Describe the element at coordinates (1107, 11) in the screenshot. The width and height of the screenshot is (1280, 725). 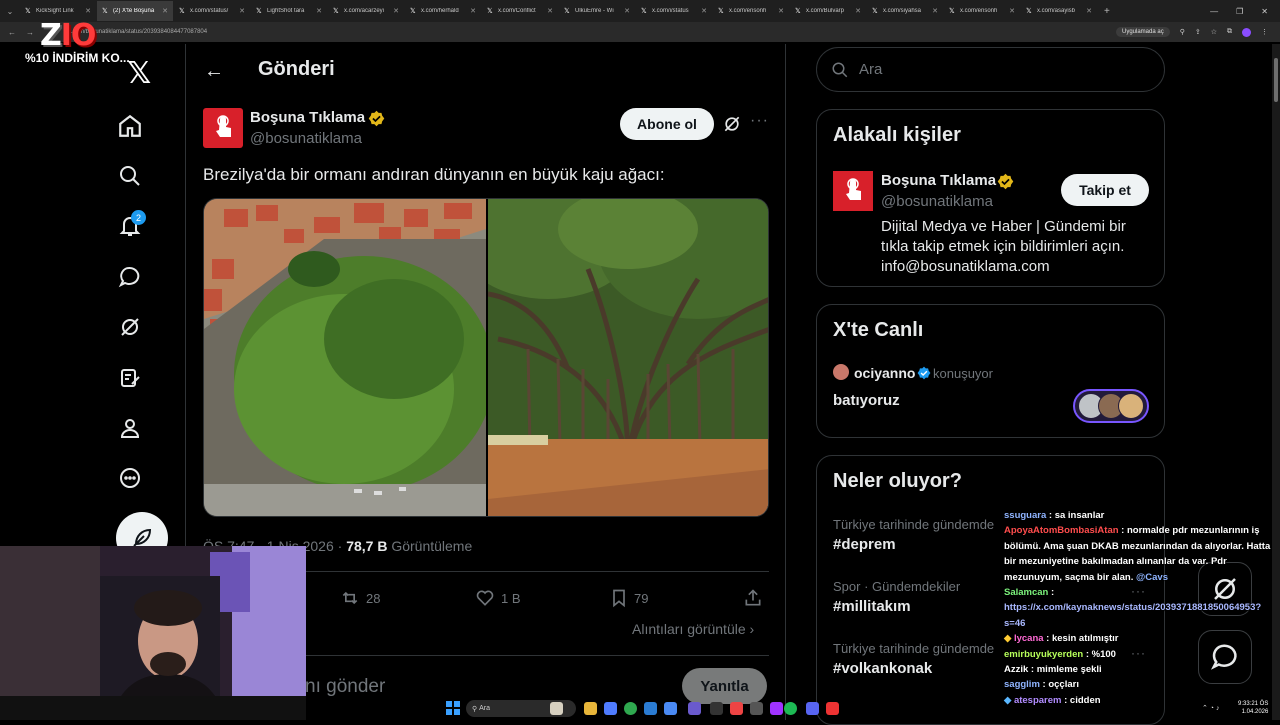
I see `new-tab-icon: +` at that location.